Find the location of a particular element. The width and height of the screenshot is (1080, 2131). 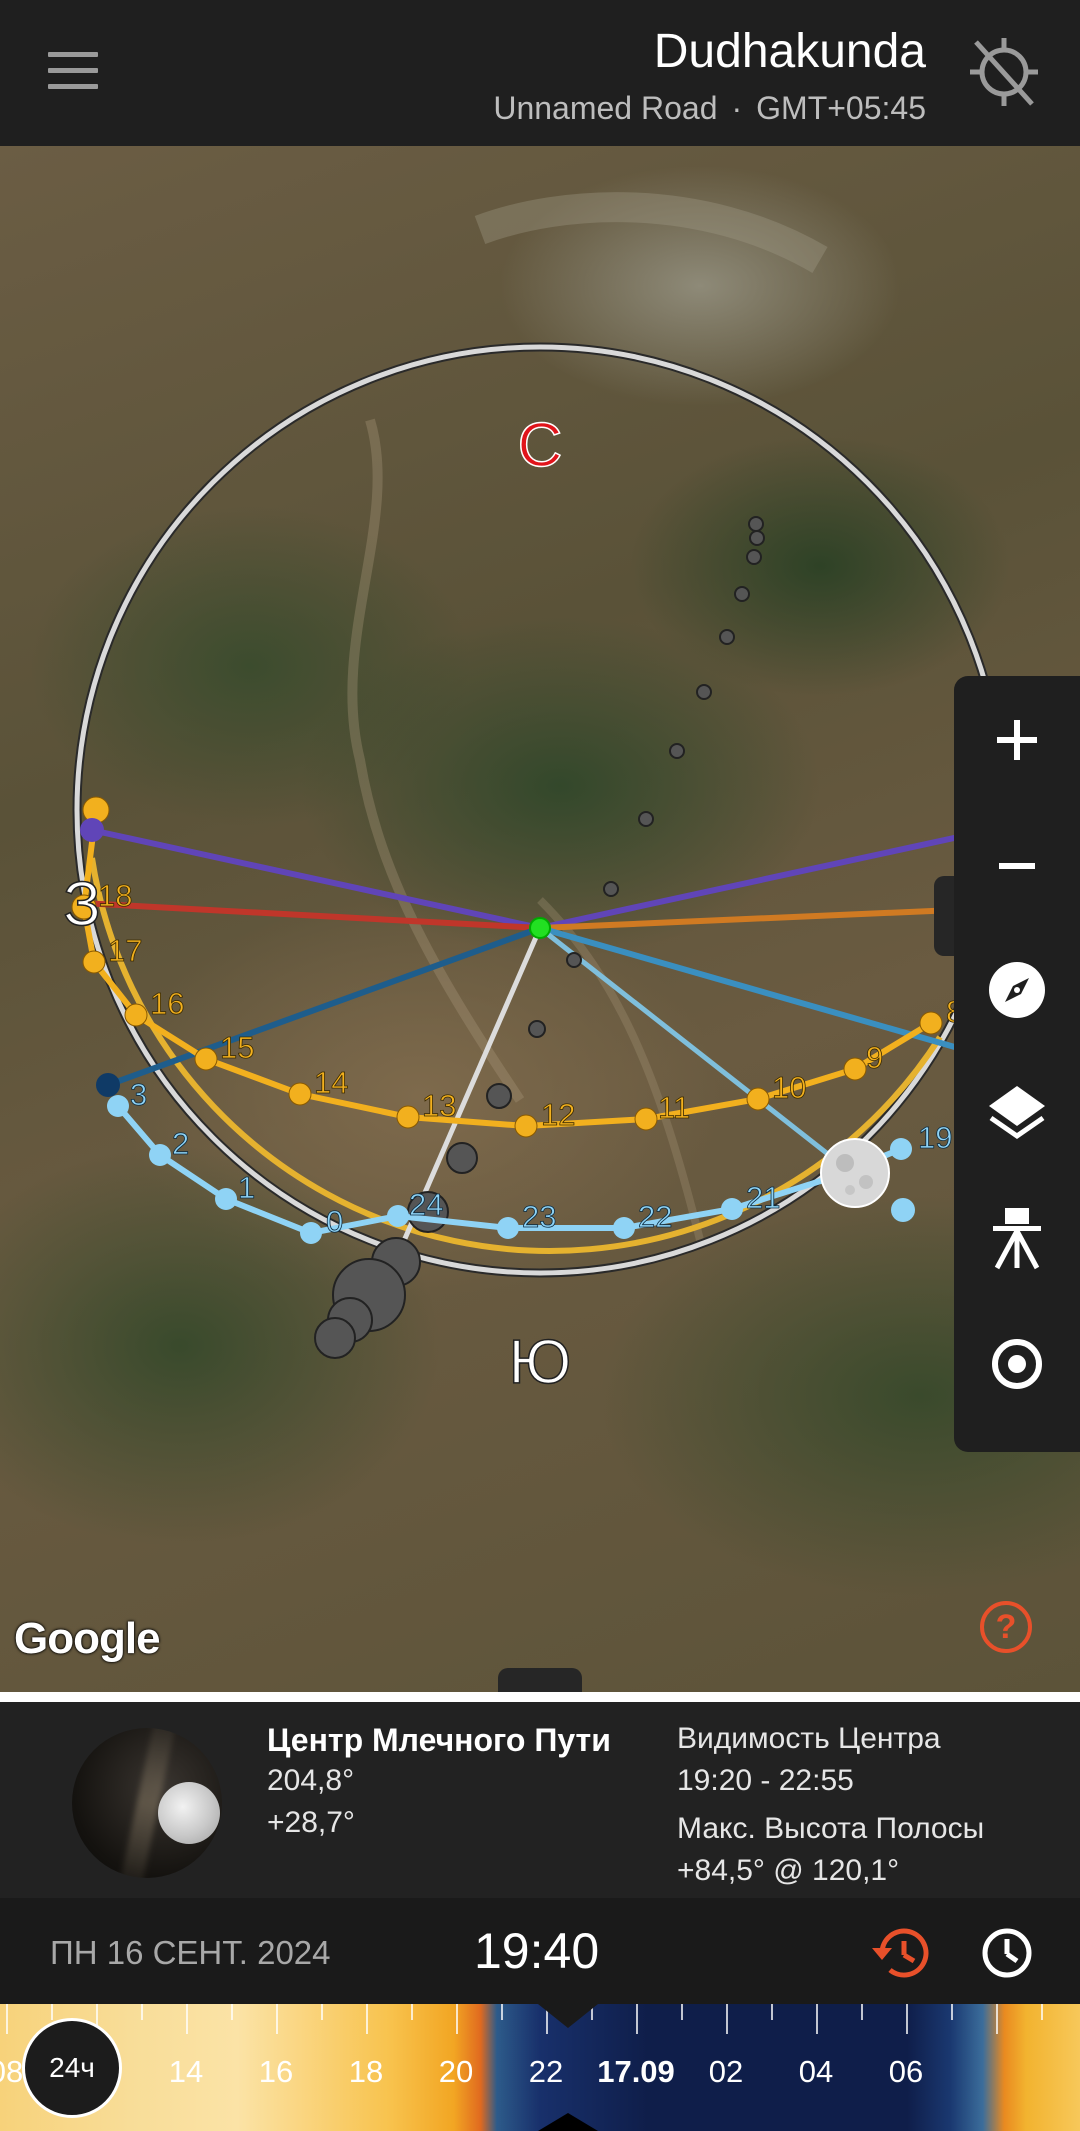

max-height-value: +84,5° @ 120,1° is located at coordinates (788, 1870).